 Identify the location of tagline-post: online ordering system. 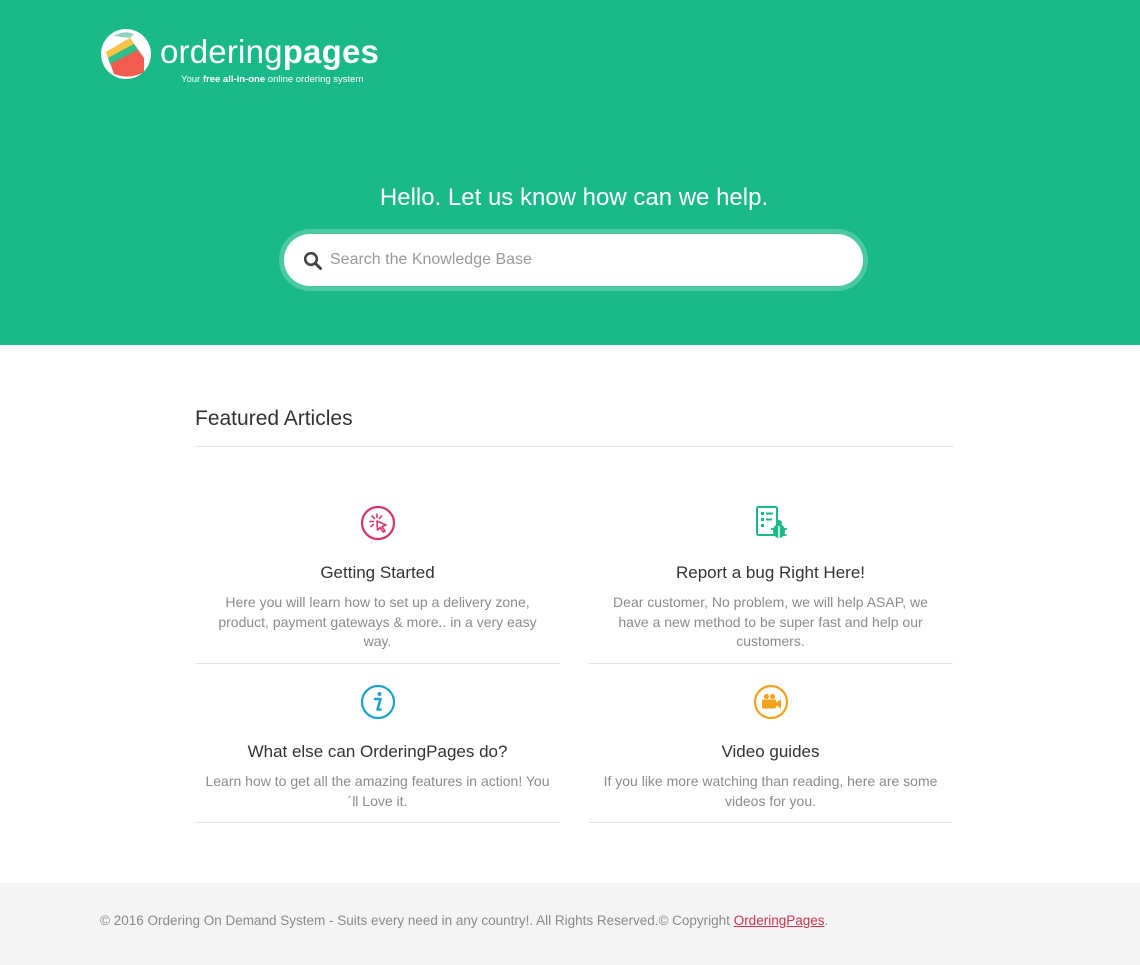
(314, 79).